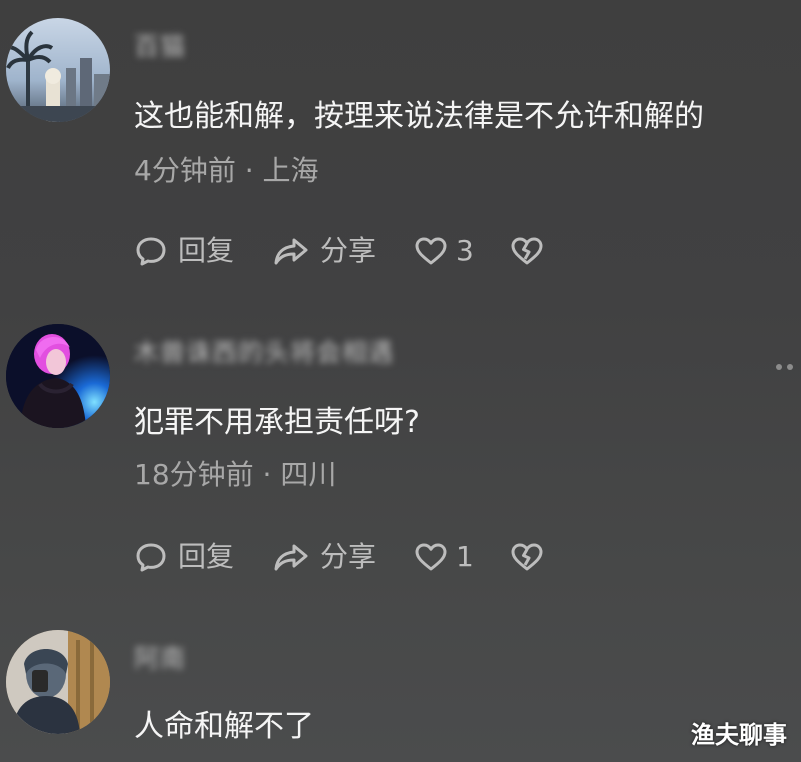  I want to click on like-count: 3, so click(465, 250).